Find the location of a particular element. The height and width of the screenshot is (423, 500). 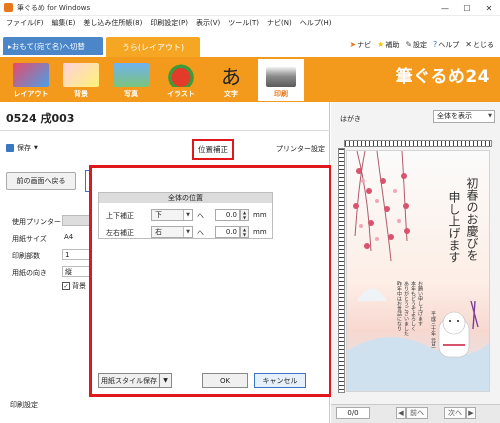

save-label: 保存 is located at coordinates (24, 148).